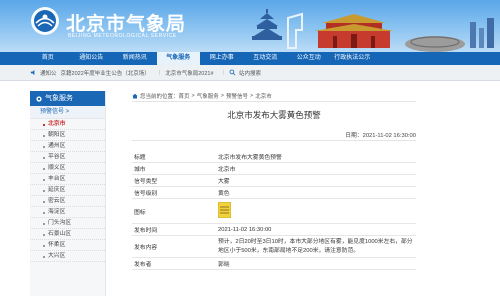 The width and height of the screenshot is (500, 296). What do you see at coordinates (67, 201) in the screenshot?
I see `sidebar-item-miyun: 密云区` at bounding box center [67, 201].